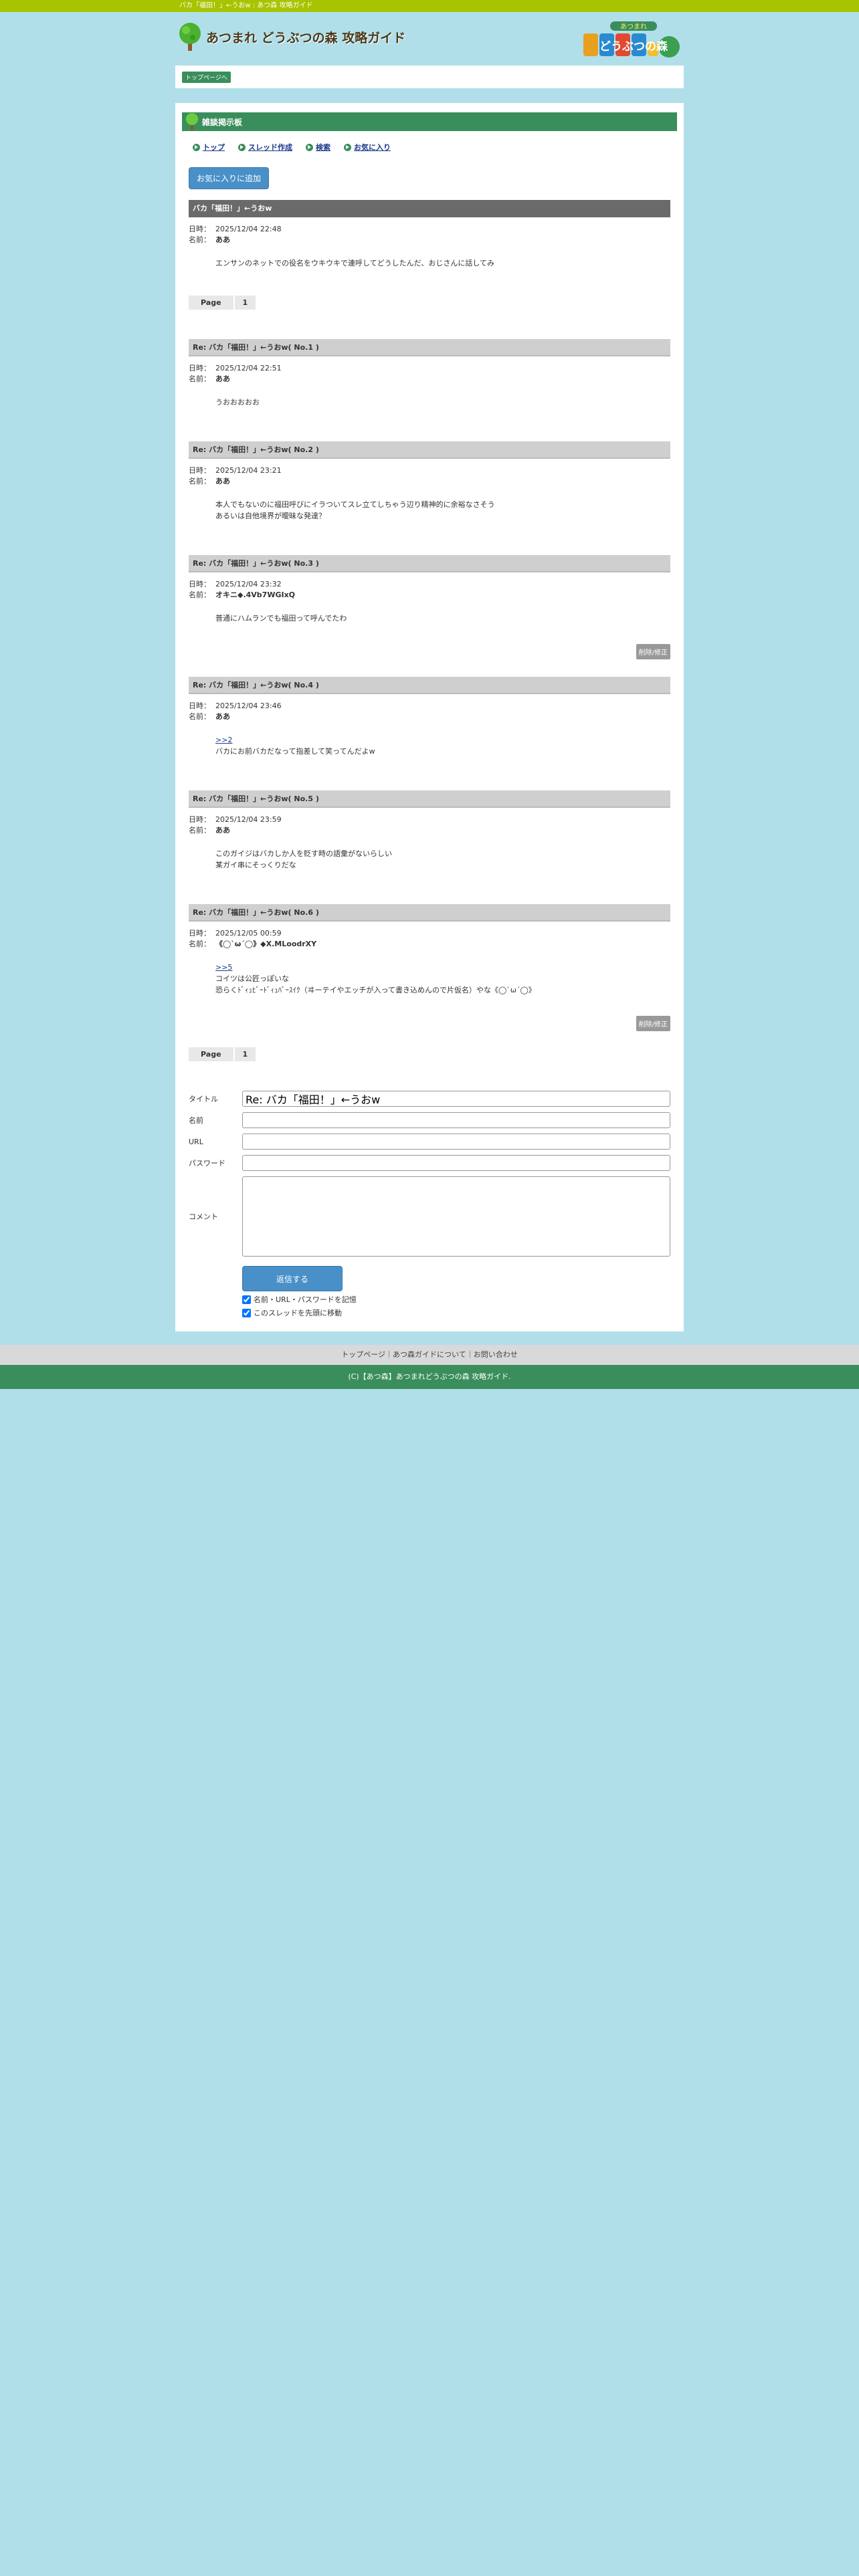 The width and height of the screenshot is (859, 2576). What do you see at coordinates (429, 1054) in the screenshot?
I see `pager-bottom: Page 1` at bounding box center [429, 1054].